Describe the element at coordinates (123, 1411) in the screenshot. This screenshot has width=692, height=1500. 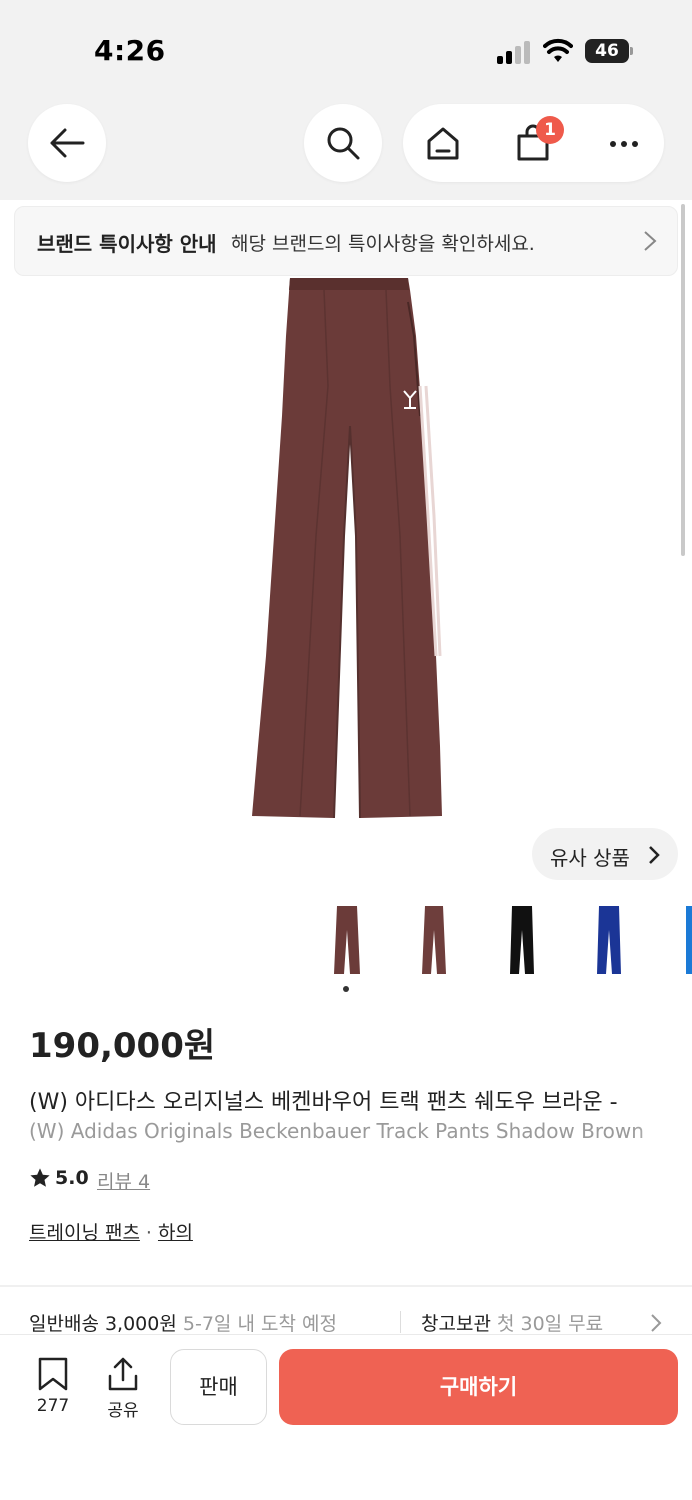
I see `share-label: 공유` at that location.